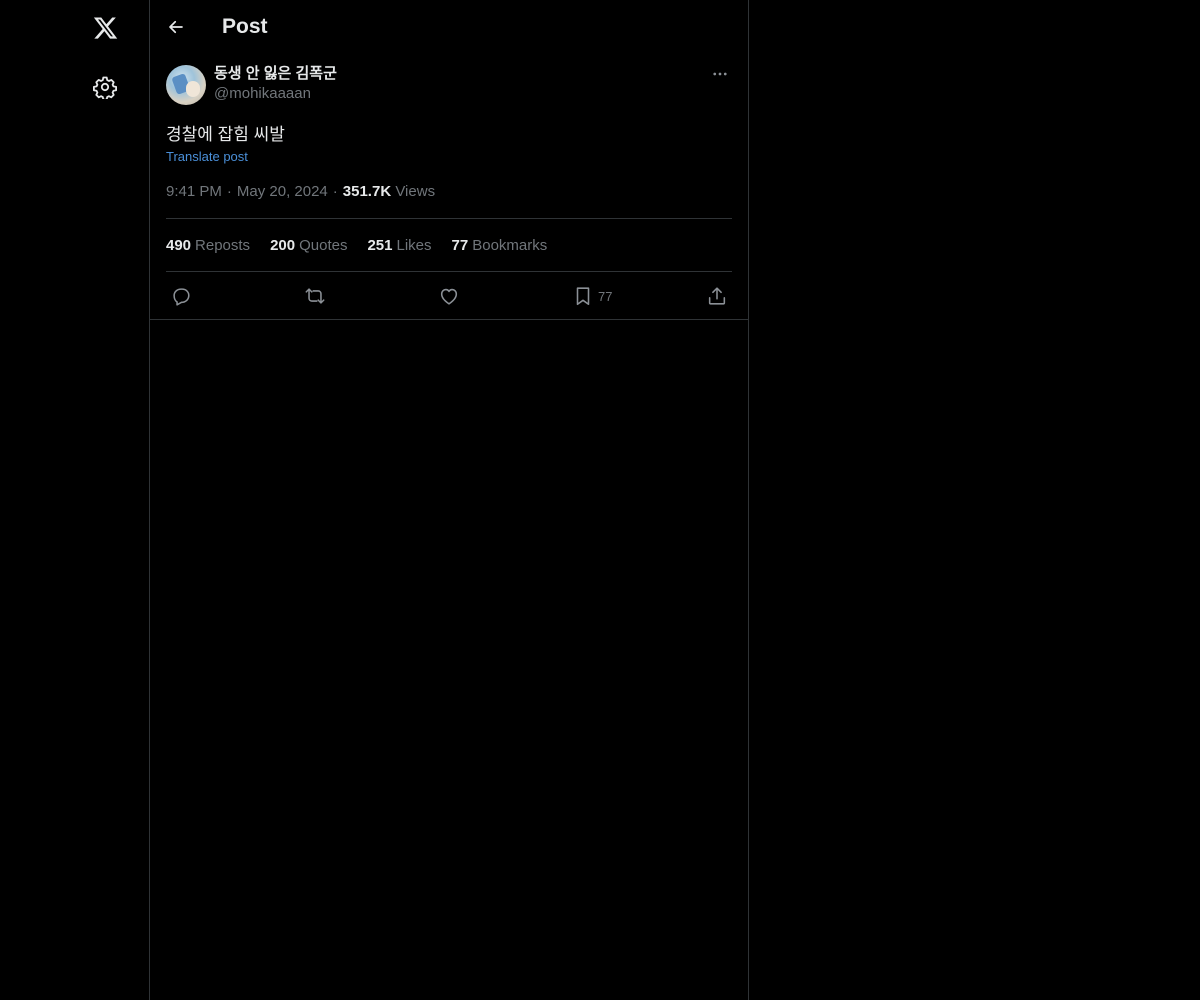 The width and height of the screenshot is (1200, 1000). Describe the element at coordinates (380, 245) in the screenshot. I see `likes-count: 251` at that location.